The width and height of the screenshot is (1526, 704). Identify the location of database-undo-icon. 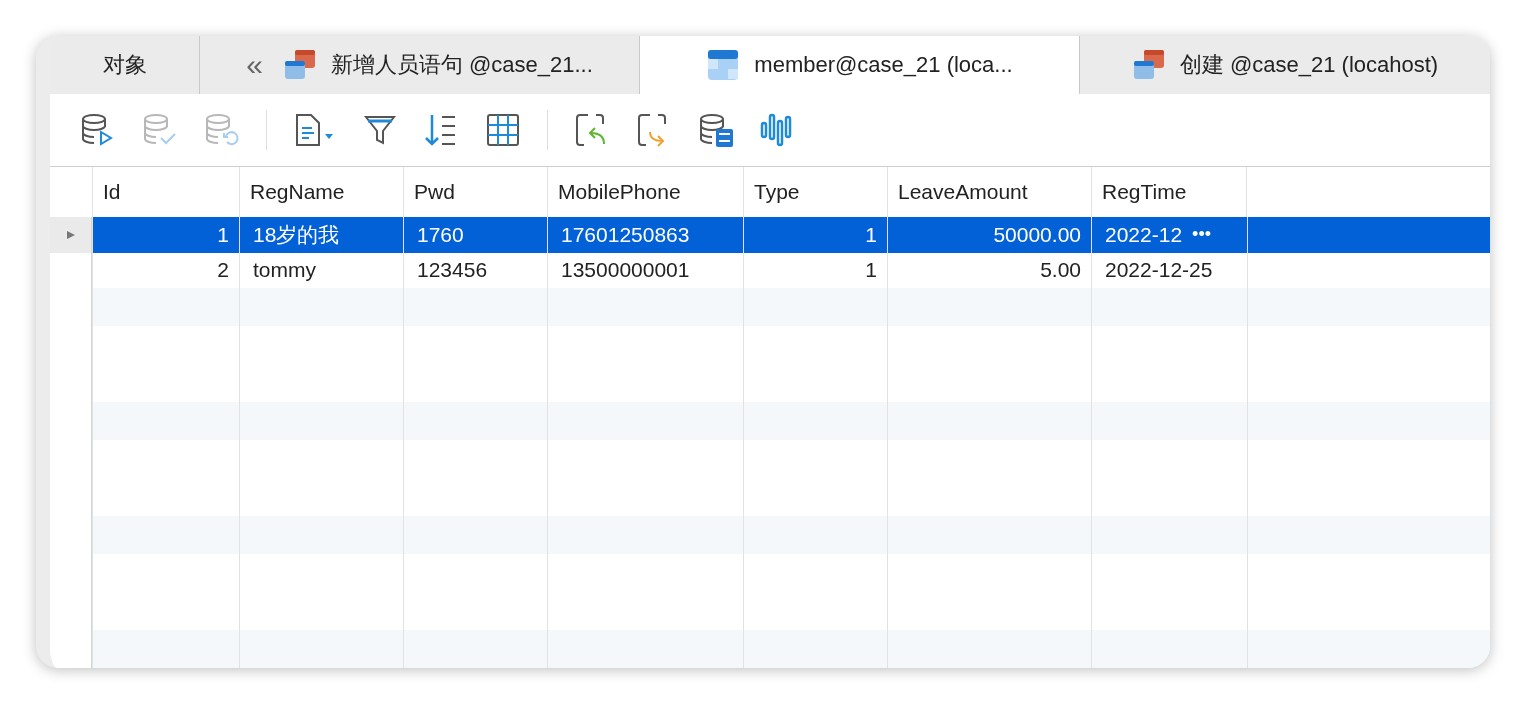
(222, 130).